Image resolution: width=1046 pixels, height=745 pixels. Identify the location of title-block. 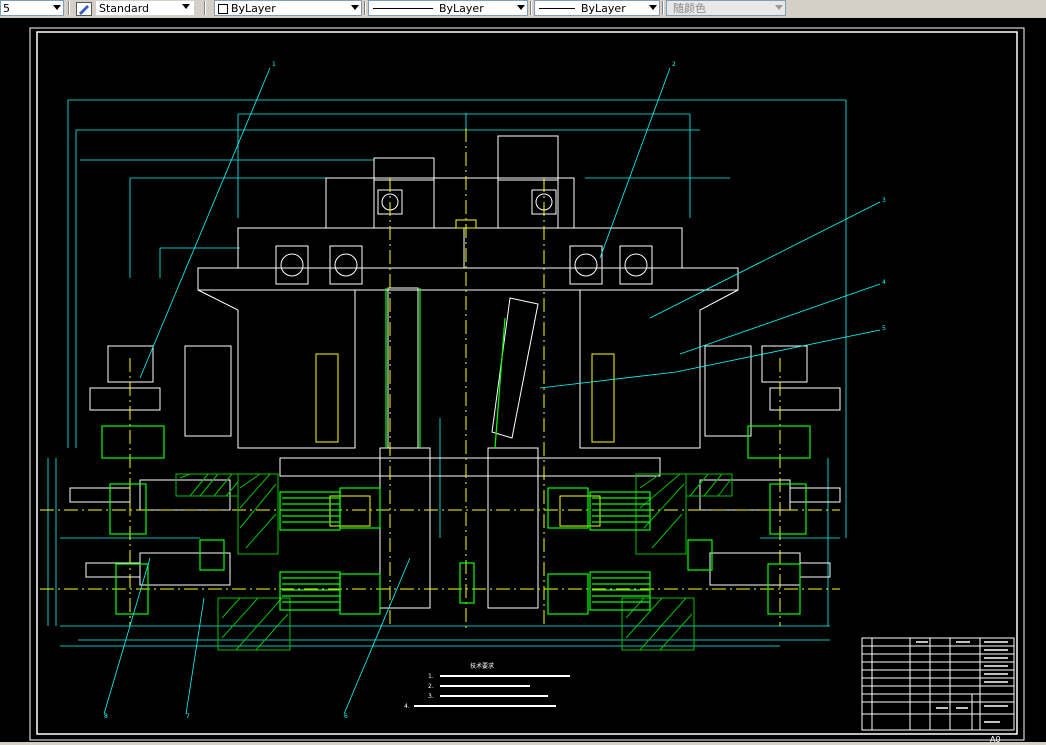
(938, 684).